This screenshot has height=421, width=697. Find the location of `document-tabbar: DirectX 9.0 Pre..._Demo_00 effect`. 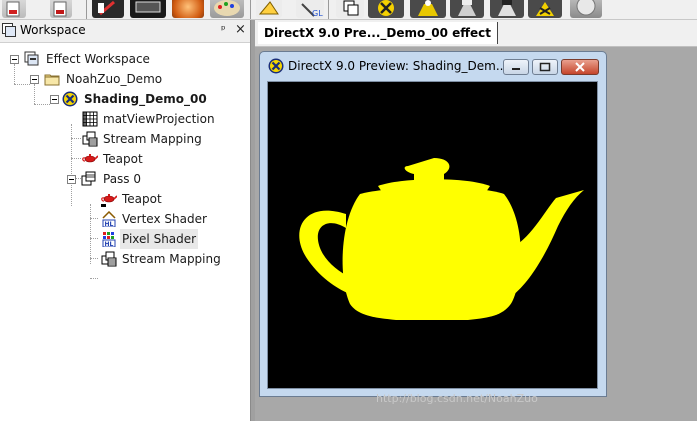

document-tabbar: DirectX 9.0 Pre..._Demo_00 effect is located at coordinates (476, 33).